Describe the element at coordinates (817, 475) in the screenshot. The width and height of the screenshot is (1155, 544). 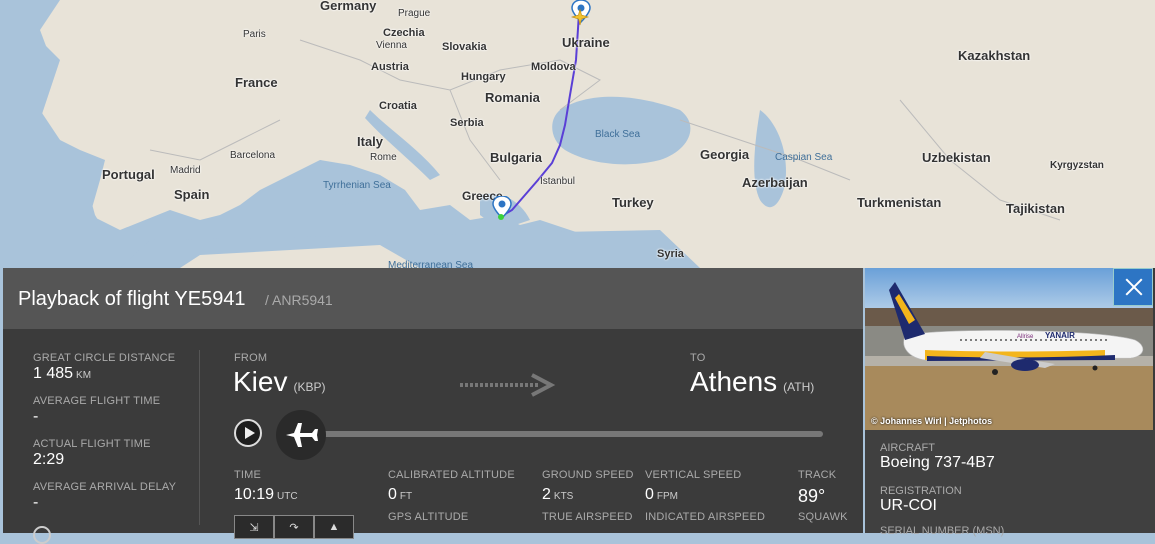
I see `track-label: TRACK` at that location.